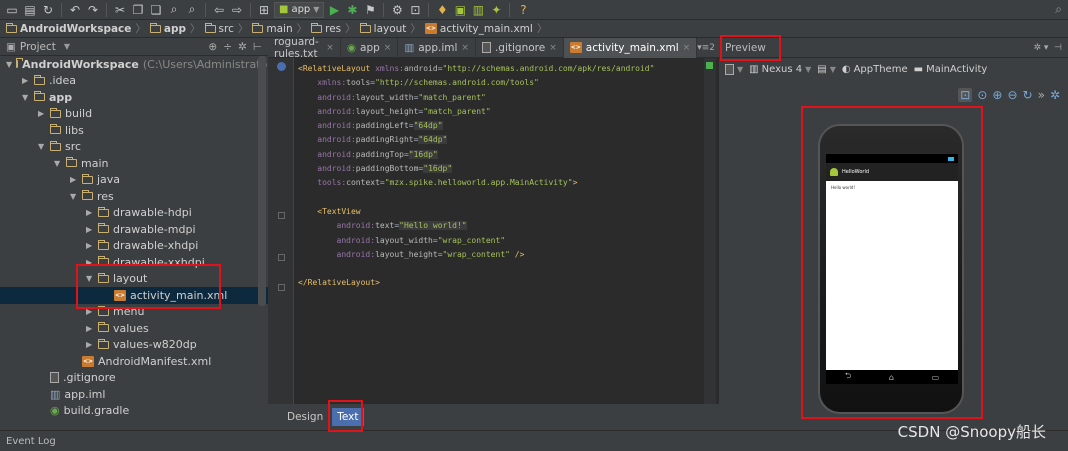 The width and height of the screenshot is (1068, 451). What do you see at coordinates (520, 47) in the screenshot?
I see `editor-tab: .gitignore ×` at bounding box center [520, 47].